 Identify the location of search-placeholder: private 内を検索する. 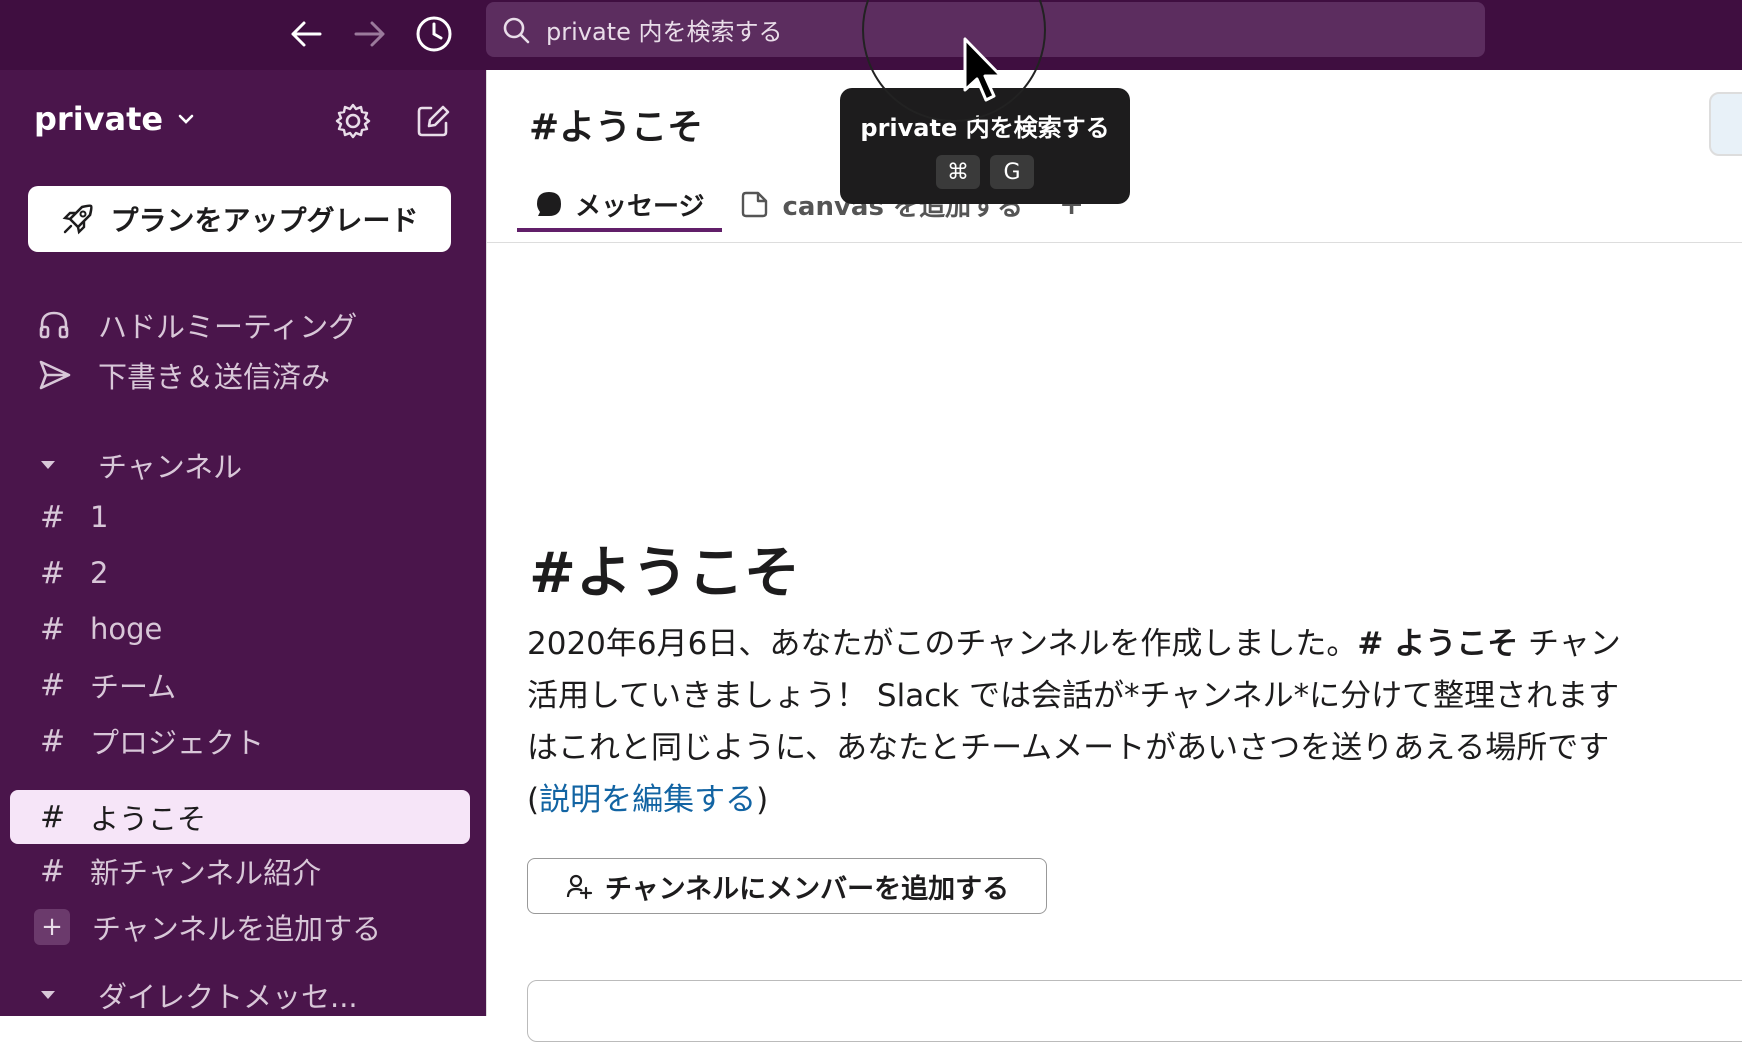
(664, 32).